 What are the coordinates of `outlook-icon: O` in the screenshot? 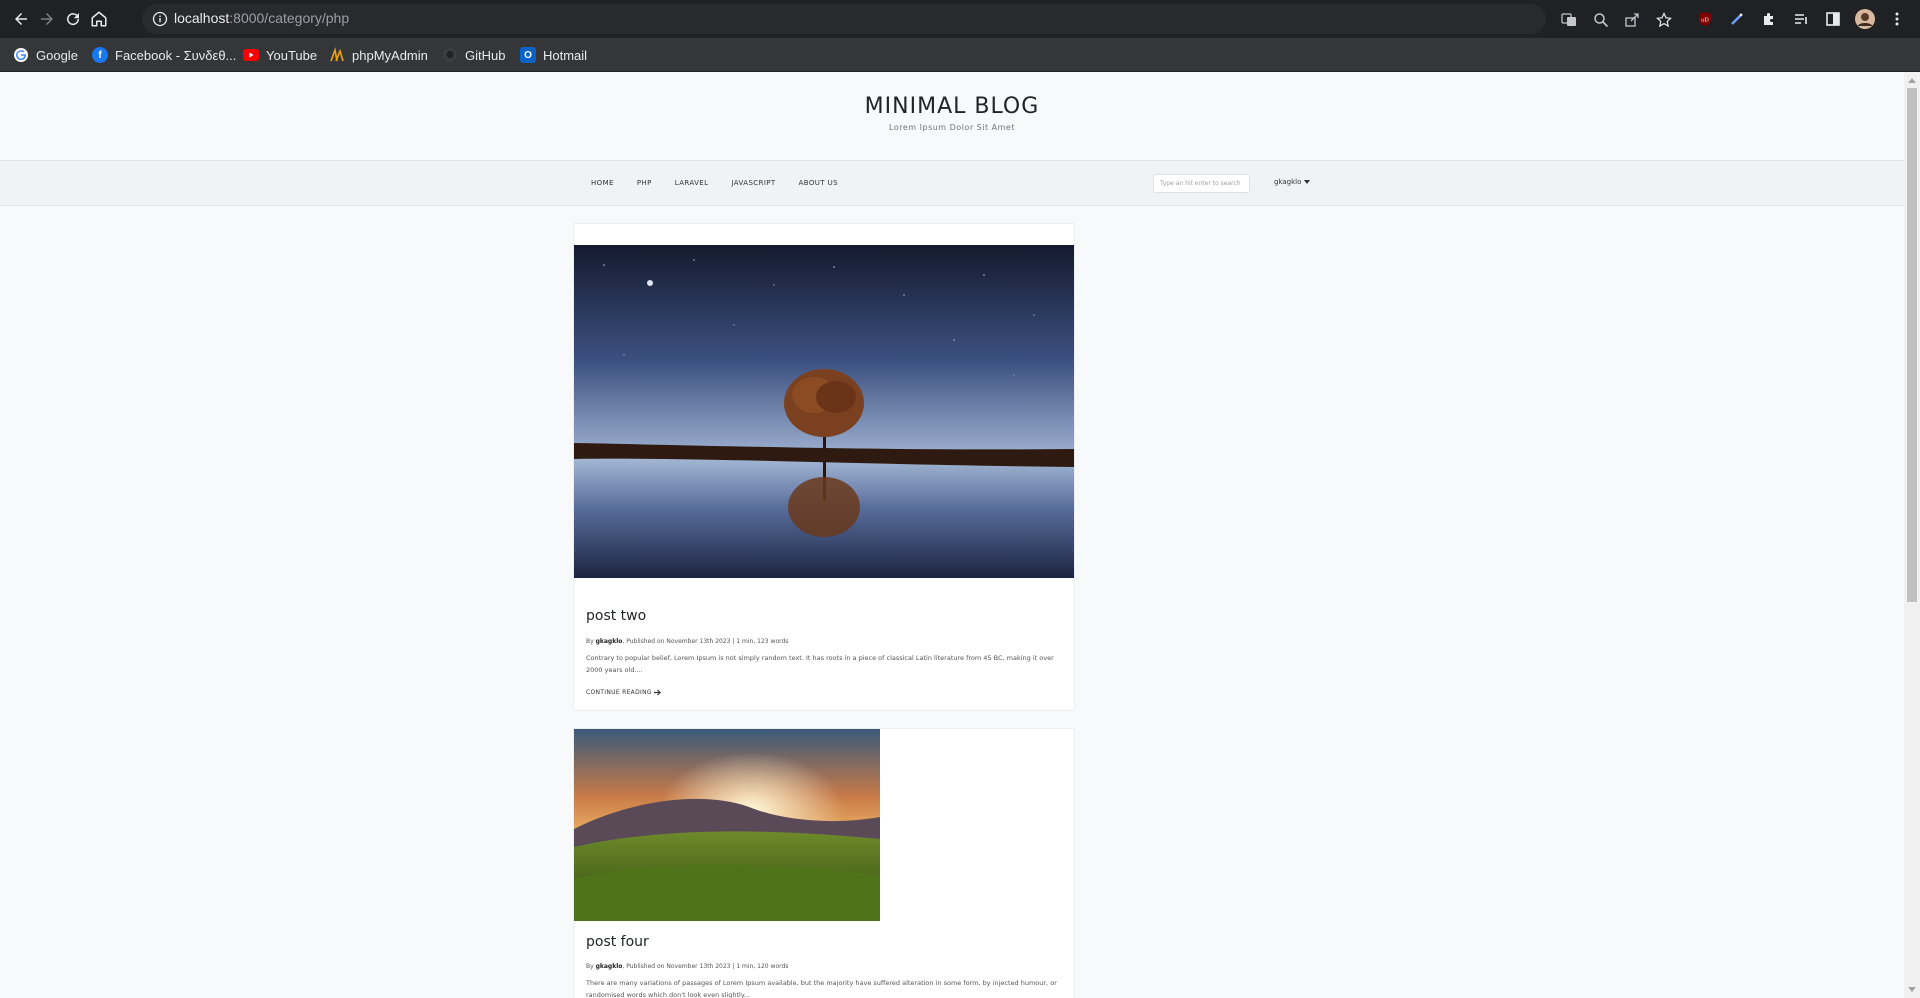 It's located at (528, 55).